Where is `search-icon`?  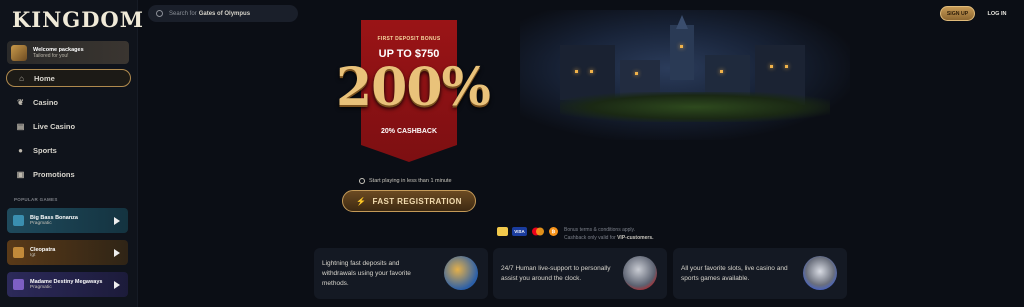
search-icon is located at coordinates (159, 13).